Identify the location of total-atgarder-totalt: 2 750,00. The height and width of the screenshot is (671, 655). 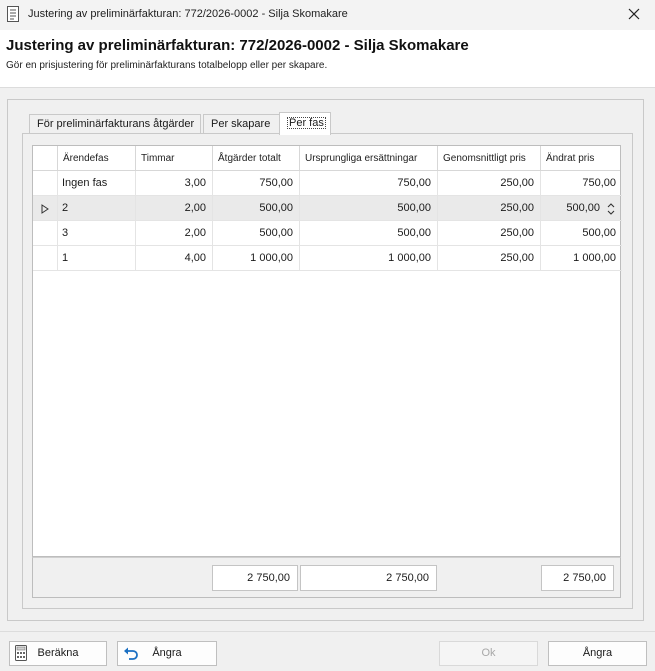
(255, 578).